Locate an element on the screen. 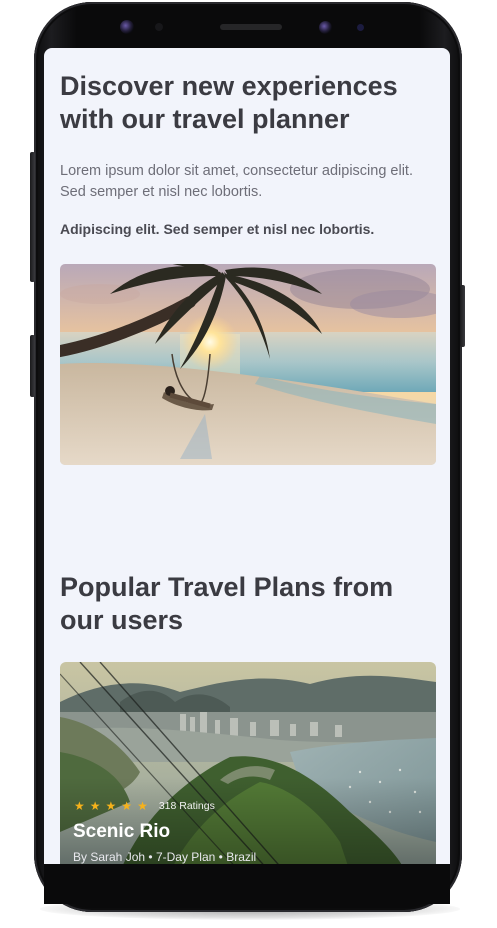 This screenshot has width=497, height=928. rating-stars: ★ ★ ★ ★ ★ 318 Ratings is located at coordinates (144, 806).